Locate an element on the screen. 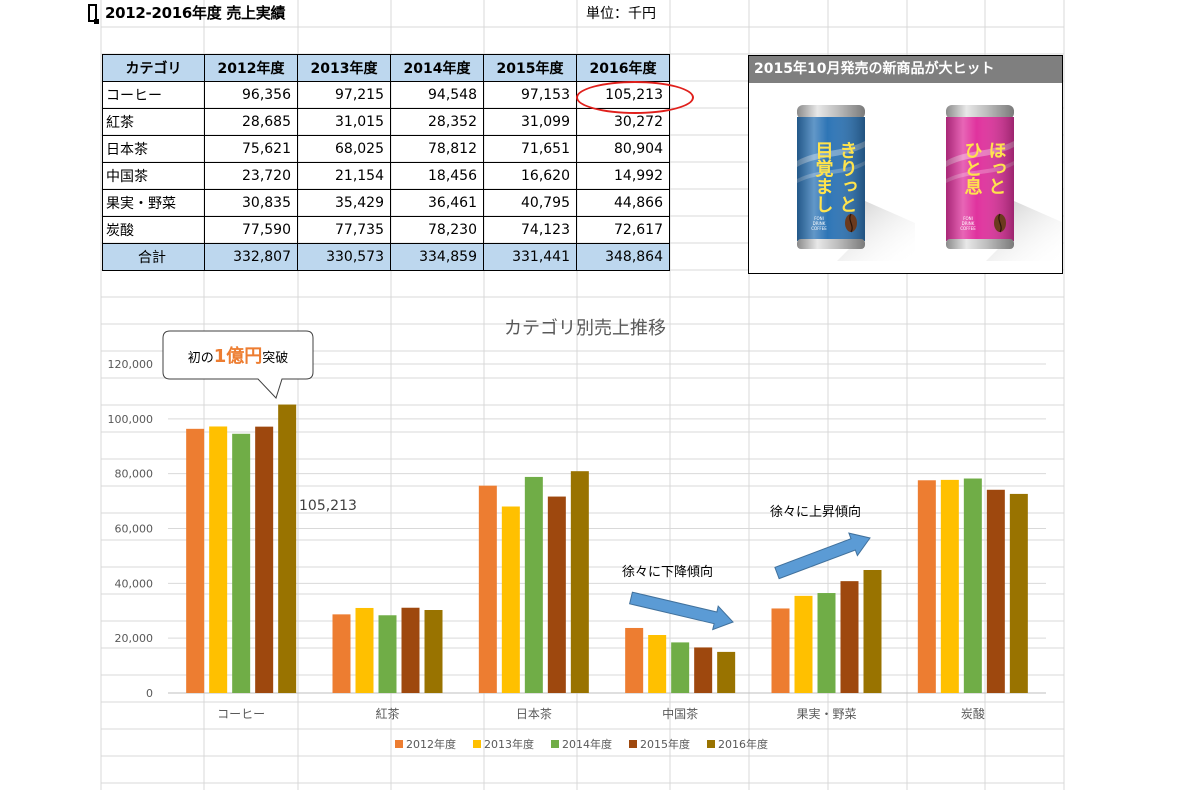 Image resolution: width=1185 pixels, height=790 pixels. x-tick-label: 果実・野菜 is located at coordinates (826, 713).